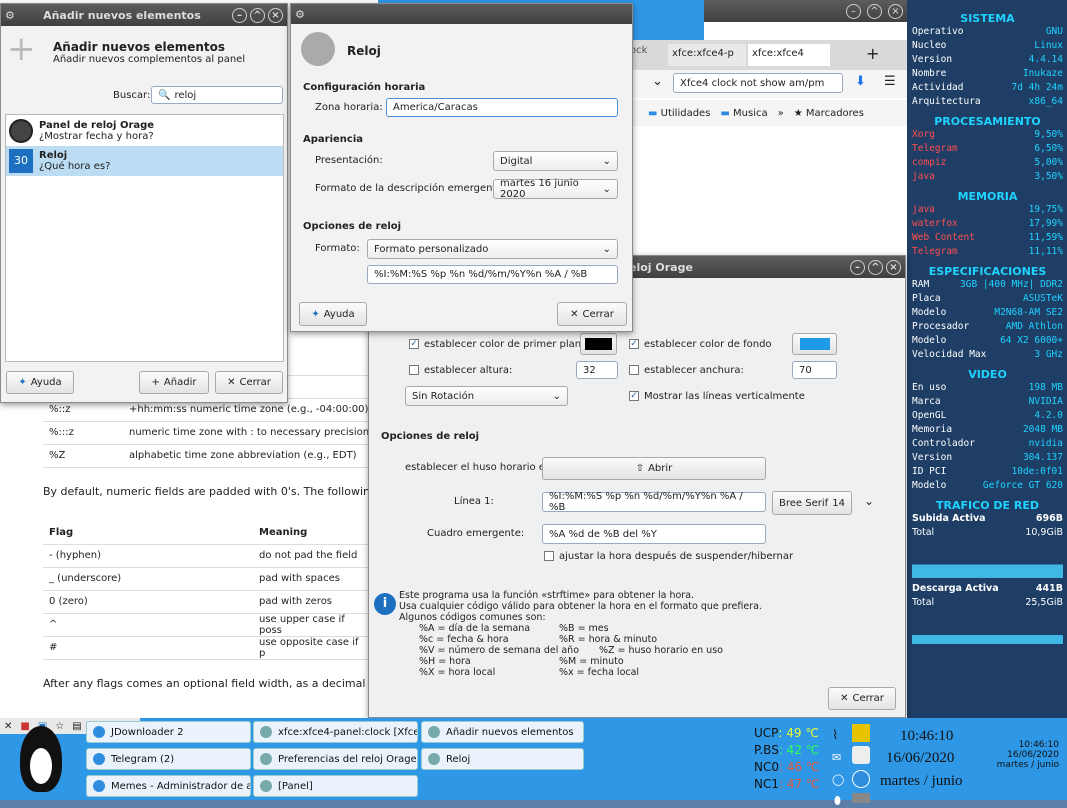 The width and height of the screenshot is (1067, 808). Describe the element at coordinates (144, 161) in the screenshot. I see `list-item-selected: 30 Reloj ¿Qué hora es?` at that location.